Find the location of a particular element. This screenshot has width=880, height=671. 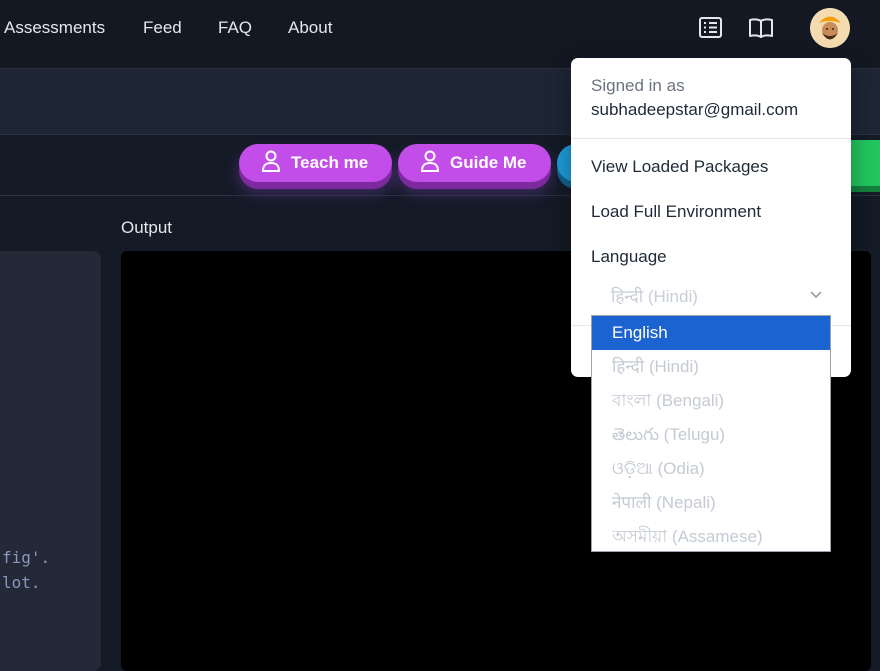

signed-in-label: Signed in as is located at coordinates (638, 85).